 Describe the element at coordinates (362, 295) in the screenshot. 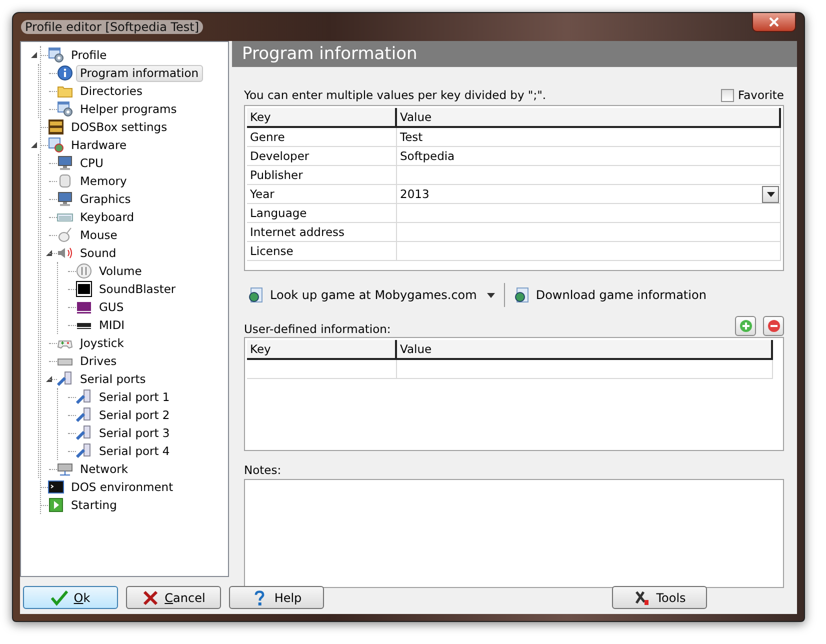

I see `action-button: Look up game at Mobygames.com` at that location.